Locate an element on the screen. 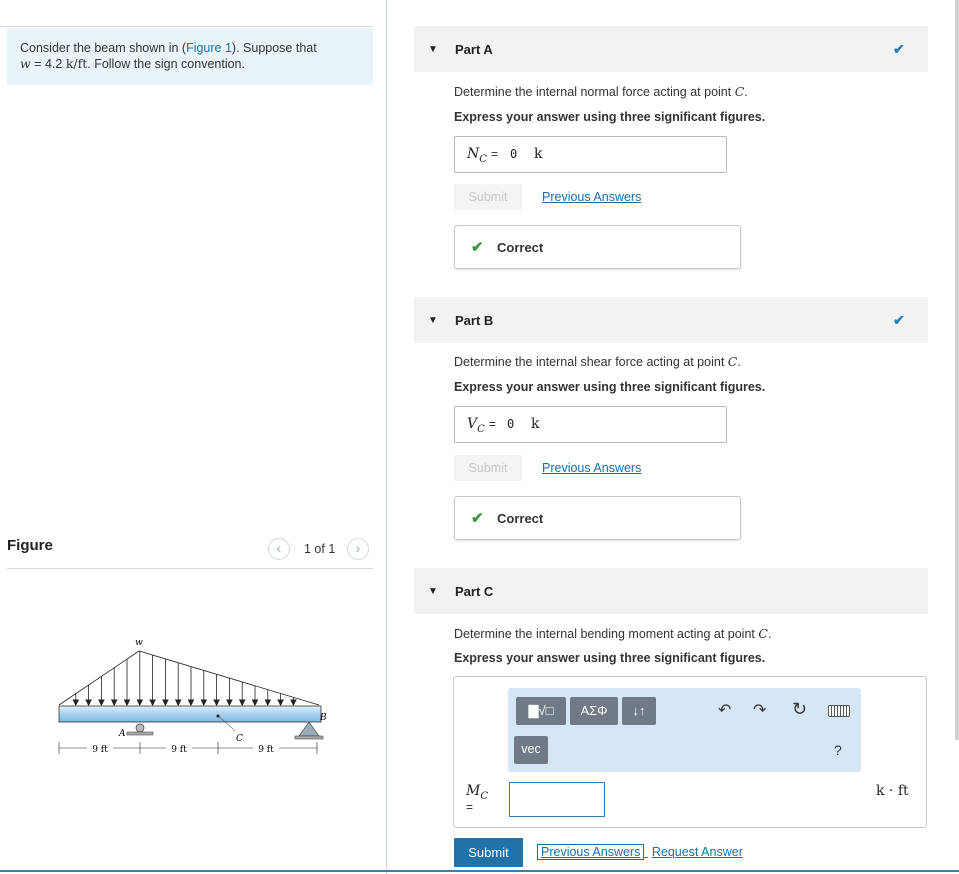 Image resolution: width=959 pixels, height=874 pixels. undo-icon: ↶ is located at coordinates (724, 710).